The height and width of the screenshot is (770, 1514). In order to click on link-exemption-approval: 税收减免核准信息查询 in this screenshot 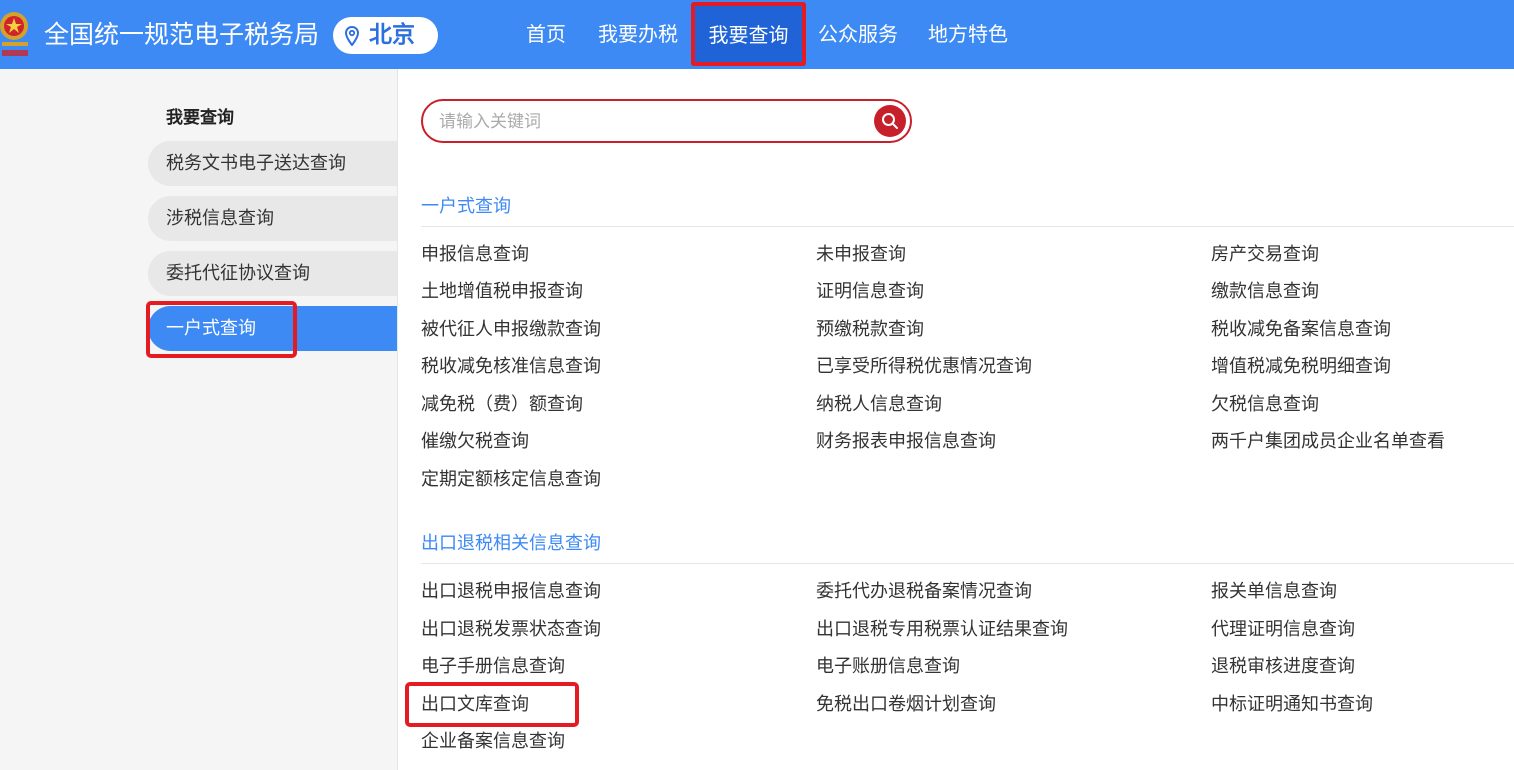, I will do `click(511, 367)`.